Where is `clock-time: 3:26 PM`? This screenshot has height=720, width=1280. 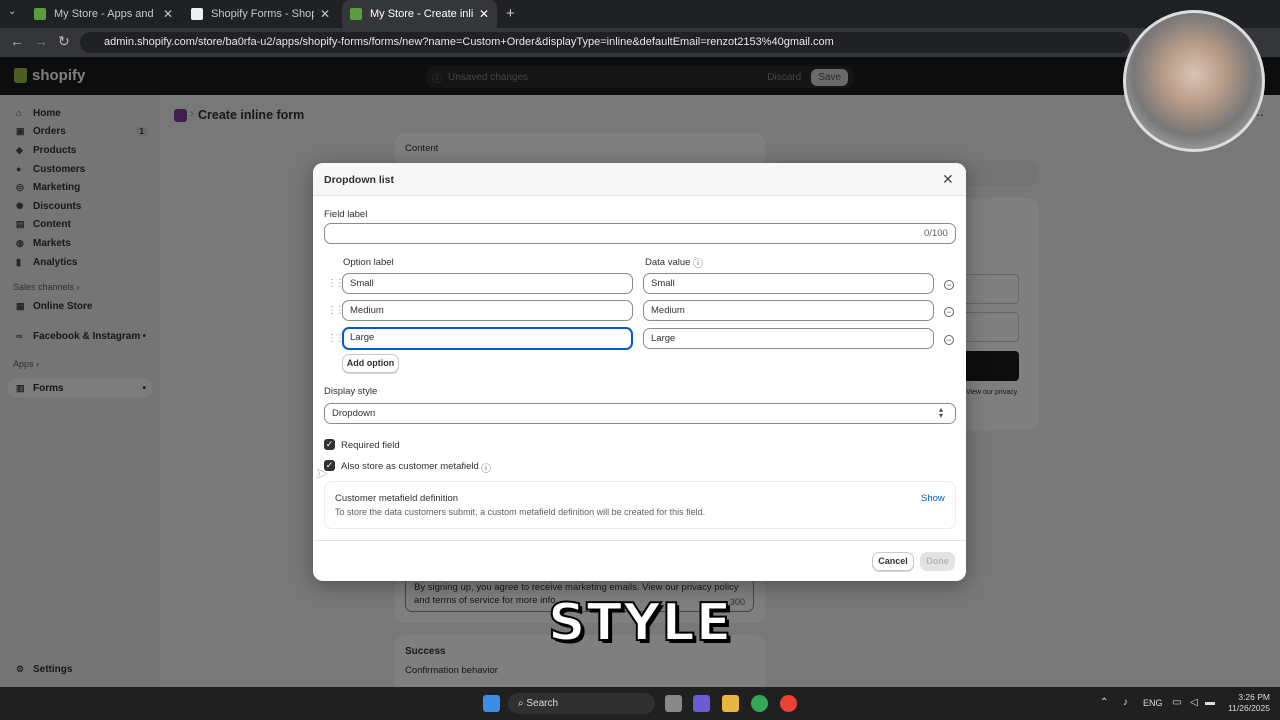
clock-time: 3:26 PM is located at coordinates (1254, 697).